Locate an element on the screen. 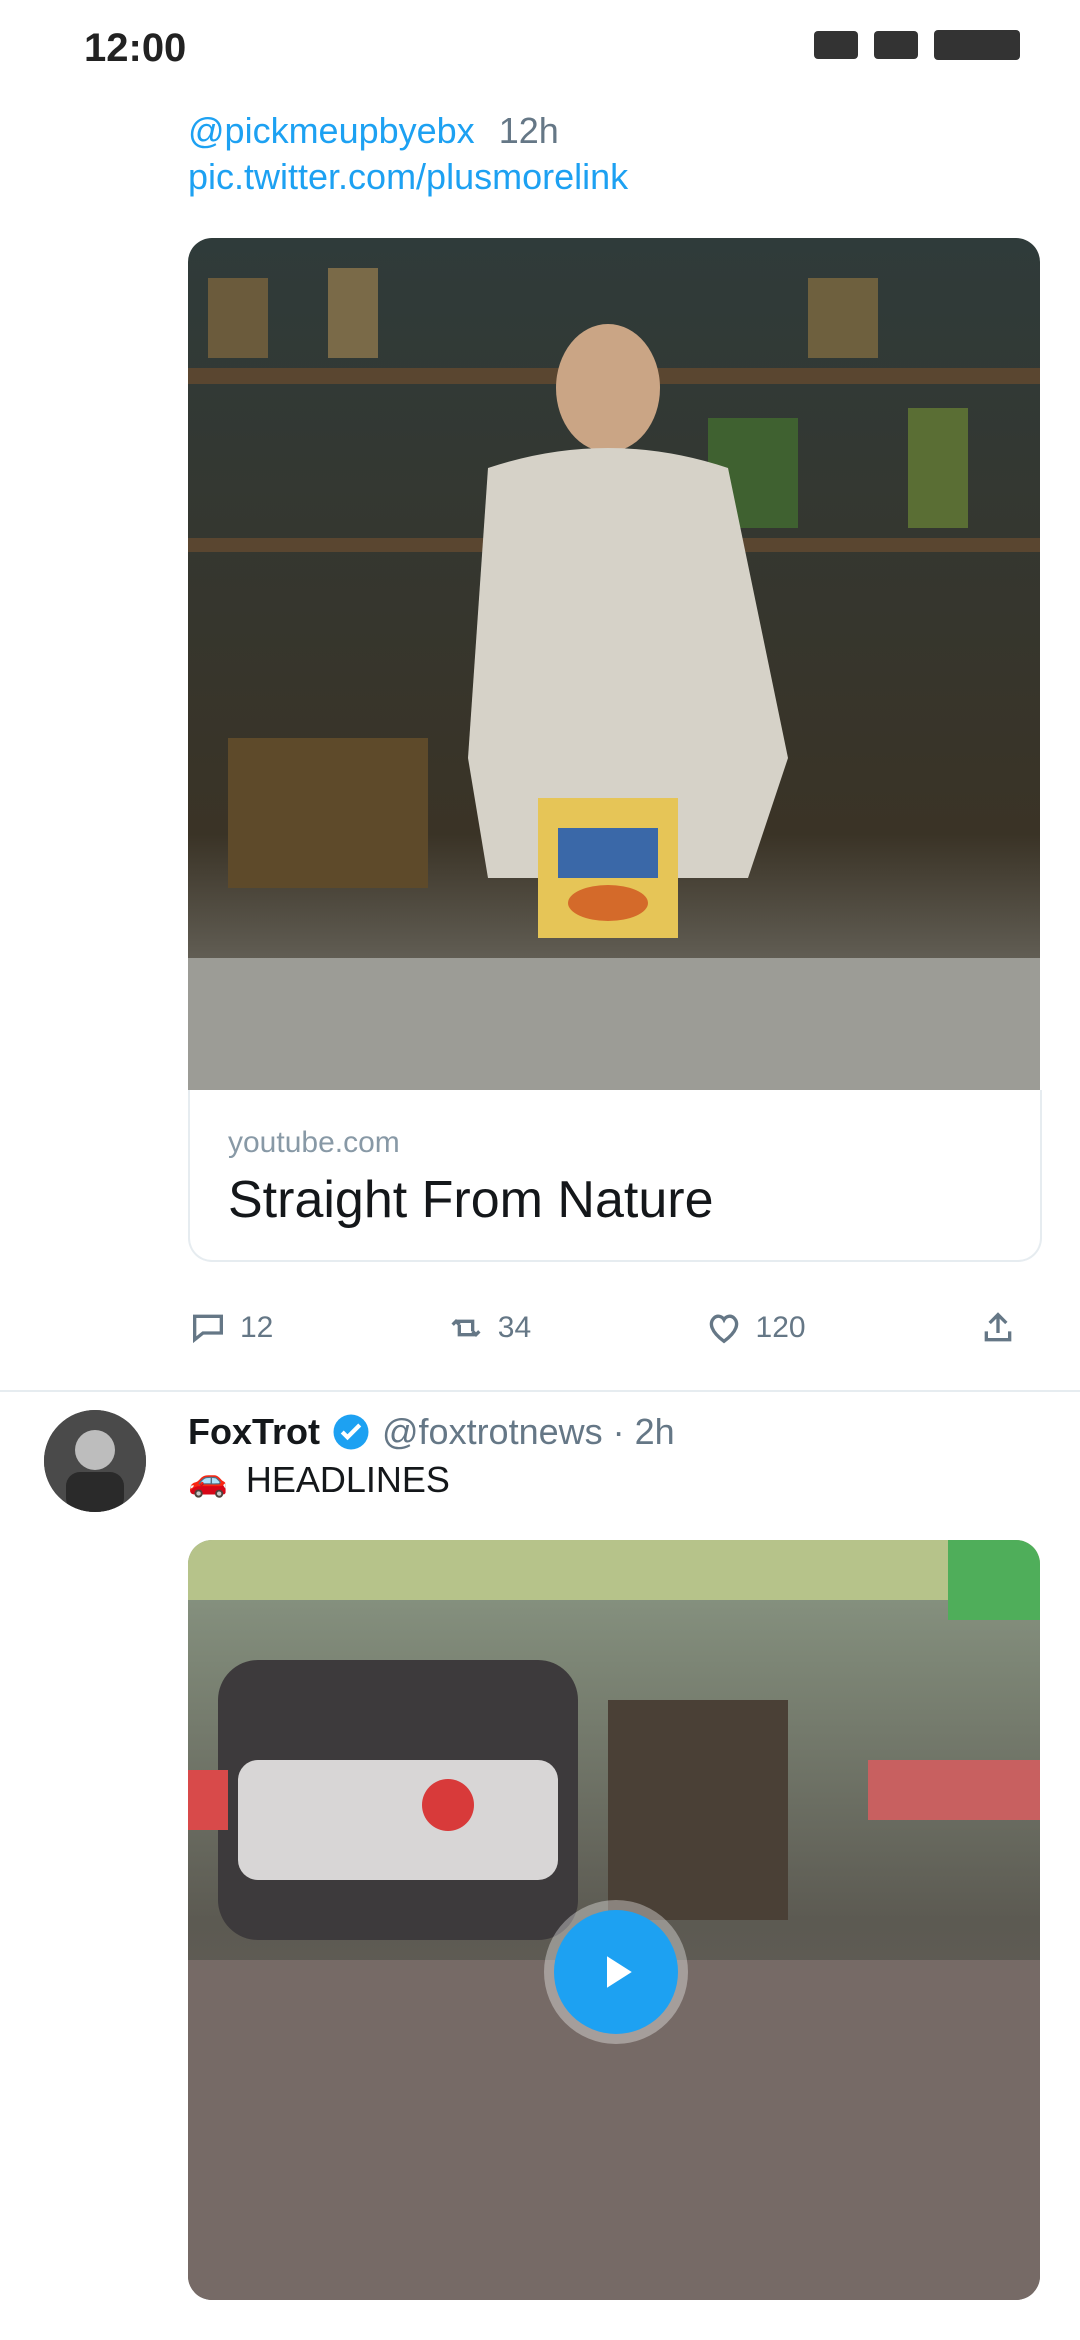 Image resolution: width=1080 pixels, height=2340 pixels. share-button is located at coordinates (998, 1328).